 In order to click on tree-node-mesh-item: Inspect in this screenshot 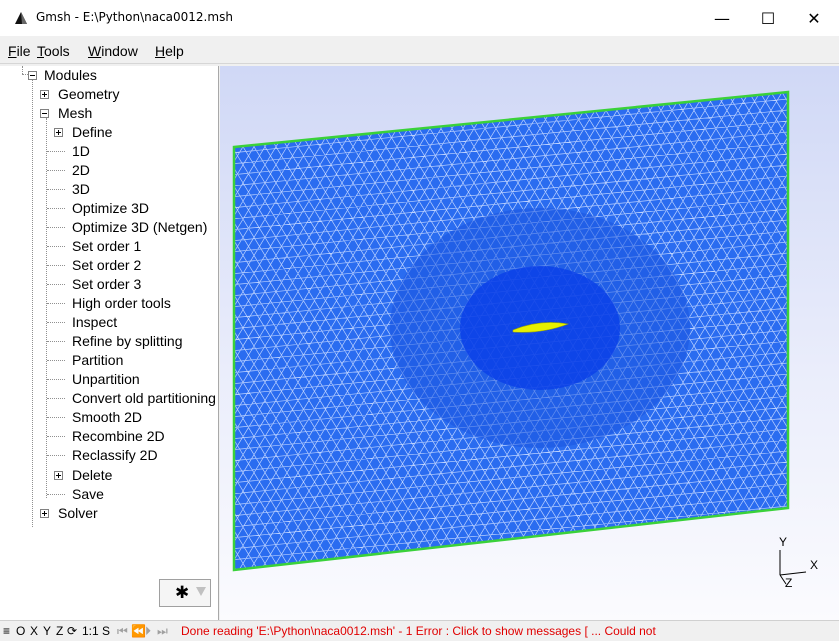, I will do `click(145, 322)`.